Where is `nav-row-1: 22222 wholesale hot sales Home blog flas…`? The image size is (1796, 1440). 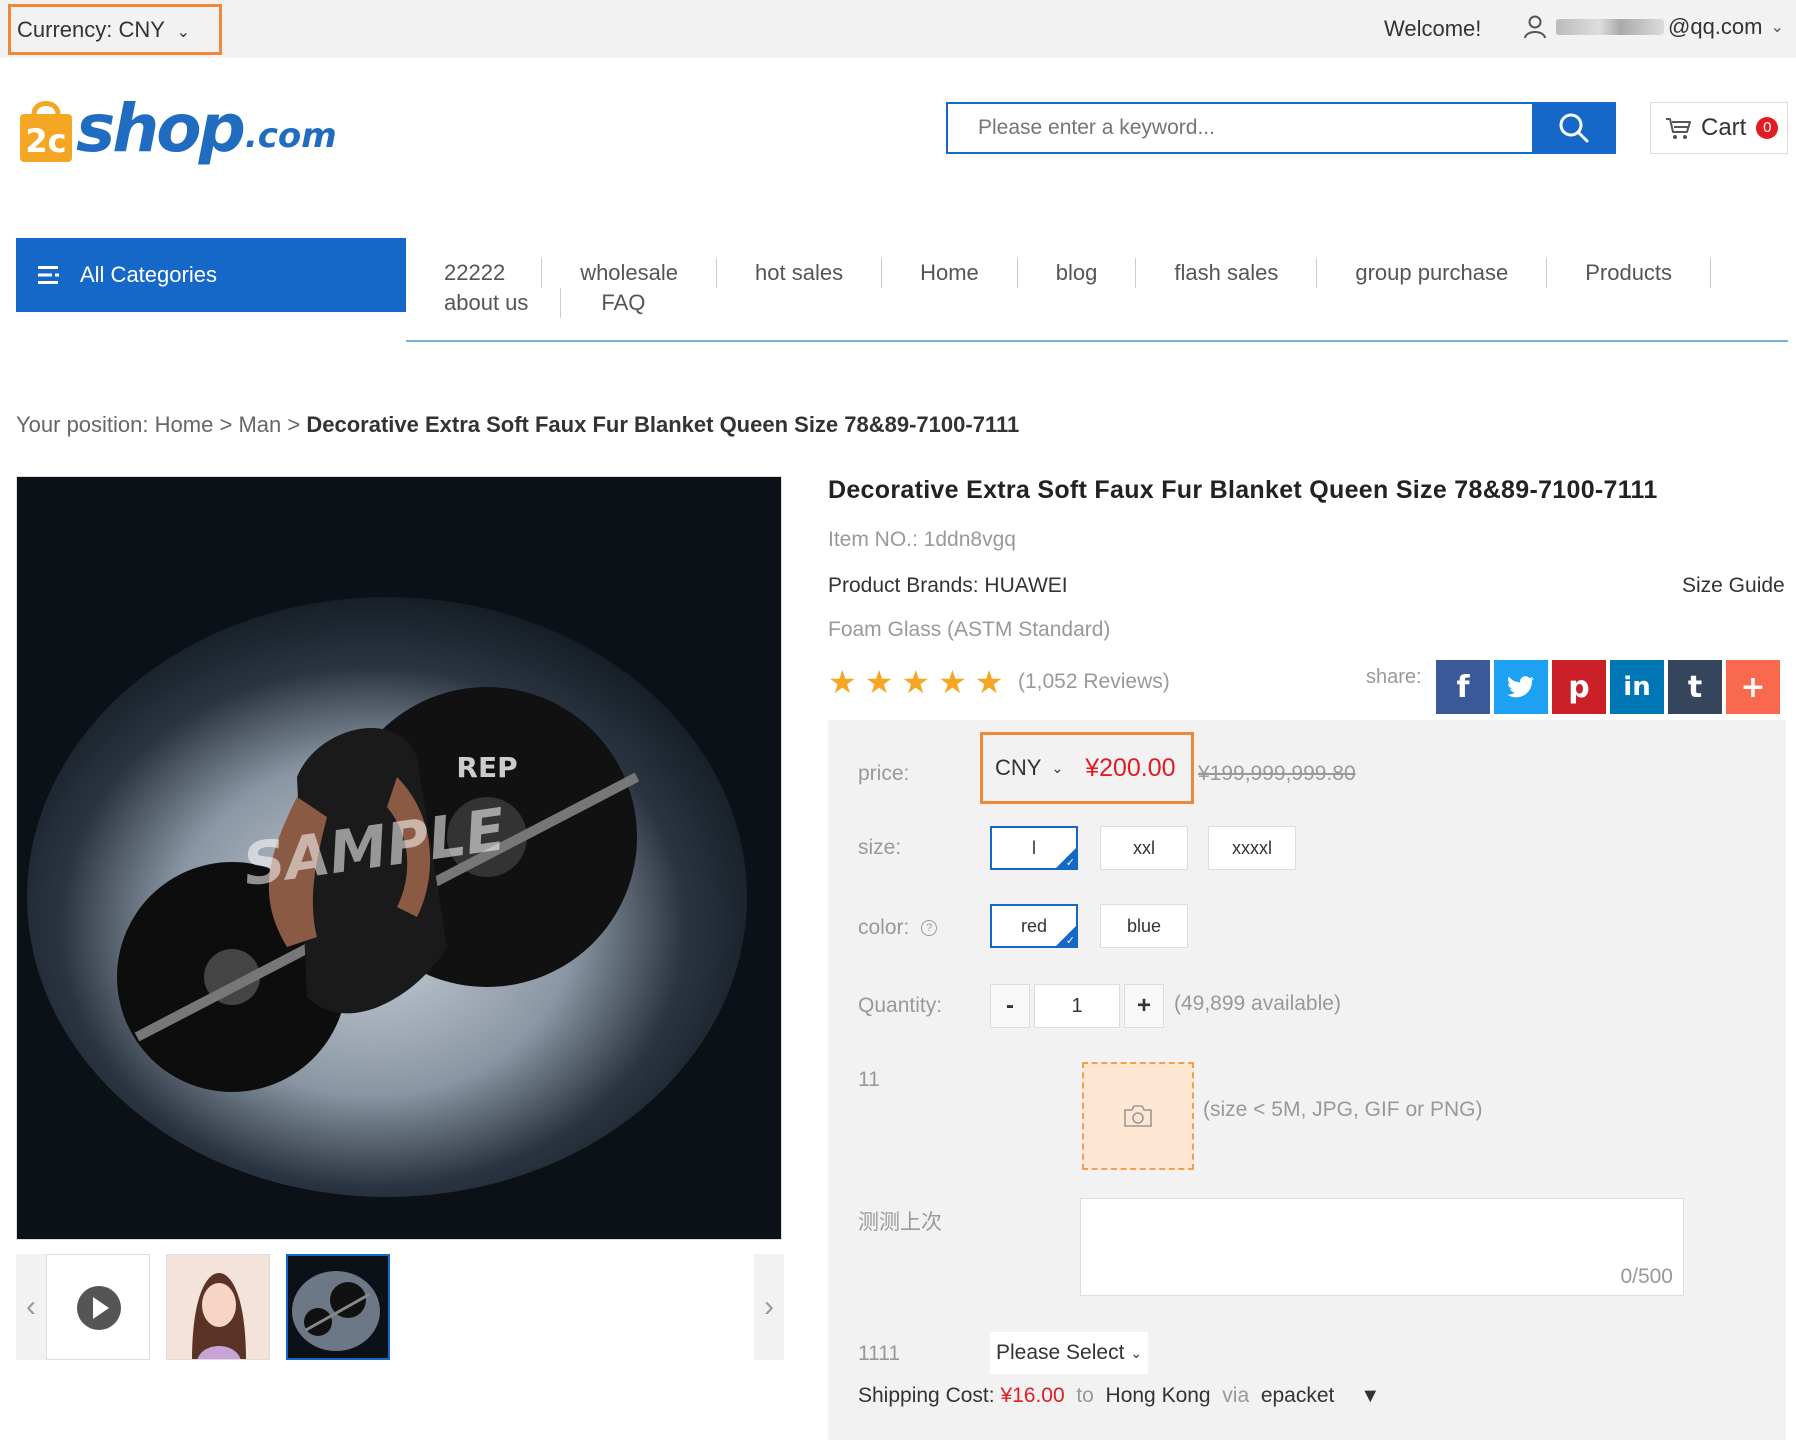 nav-row-1: 22222 wholesale hot sales Home blog flas… is located at coordinates (1059, 273).